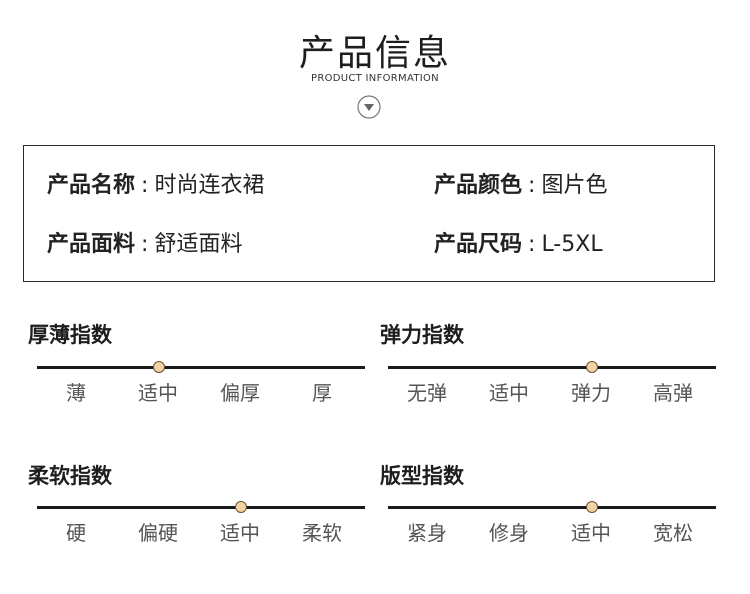  Describe the element at coordinates (201, 507) in the screenshot. I see `softness-scale-line` at that location.